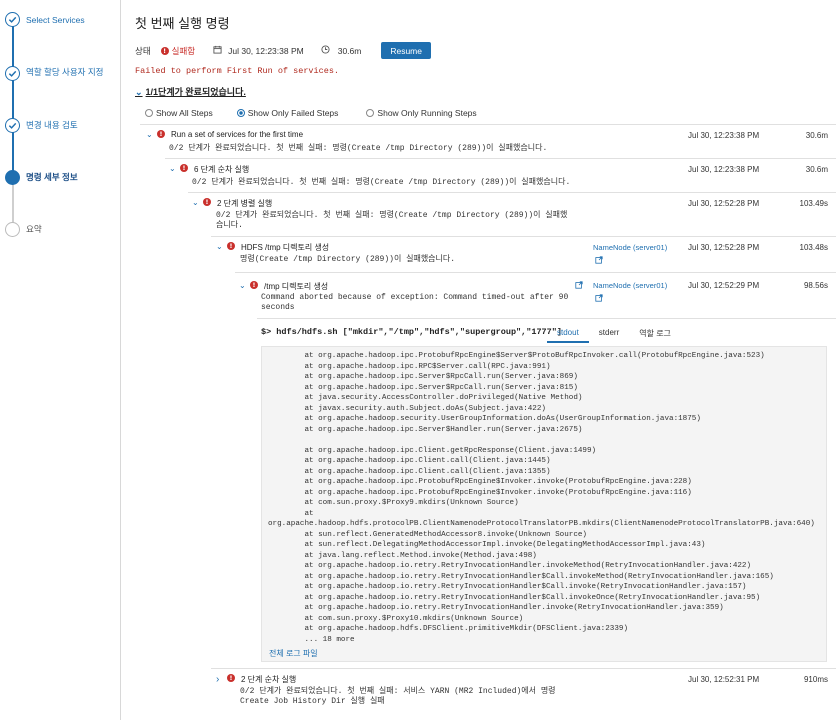  What do you see at coordinates (655, 335) in the screenshot?
I see `tab-role-log: 역할 로그` at bounding box center [655, 335].